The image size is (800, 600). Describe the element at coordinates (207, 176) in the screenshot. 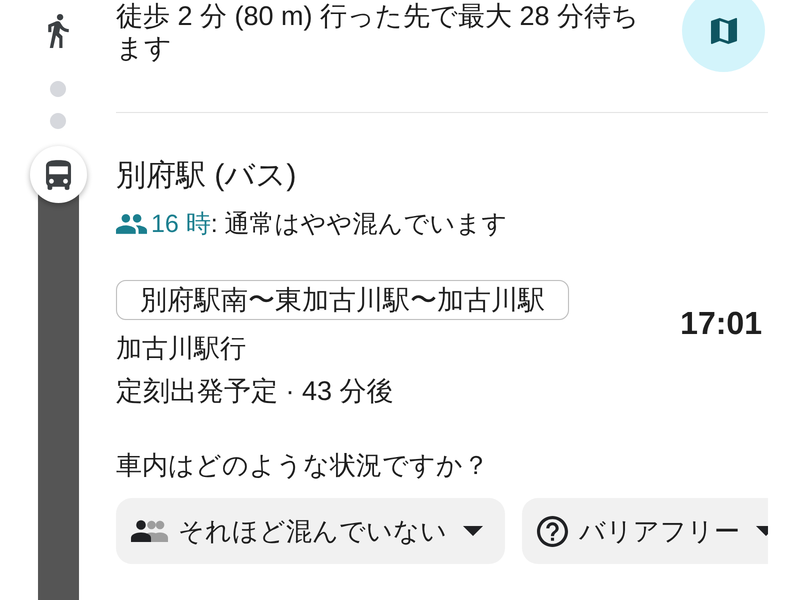

I see `stop-name: 別府駅 (バス)` at that location.